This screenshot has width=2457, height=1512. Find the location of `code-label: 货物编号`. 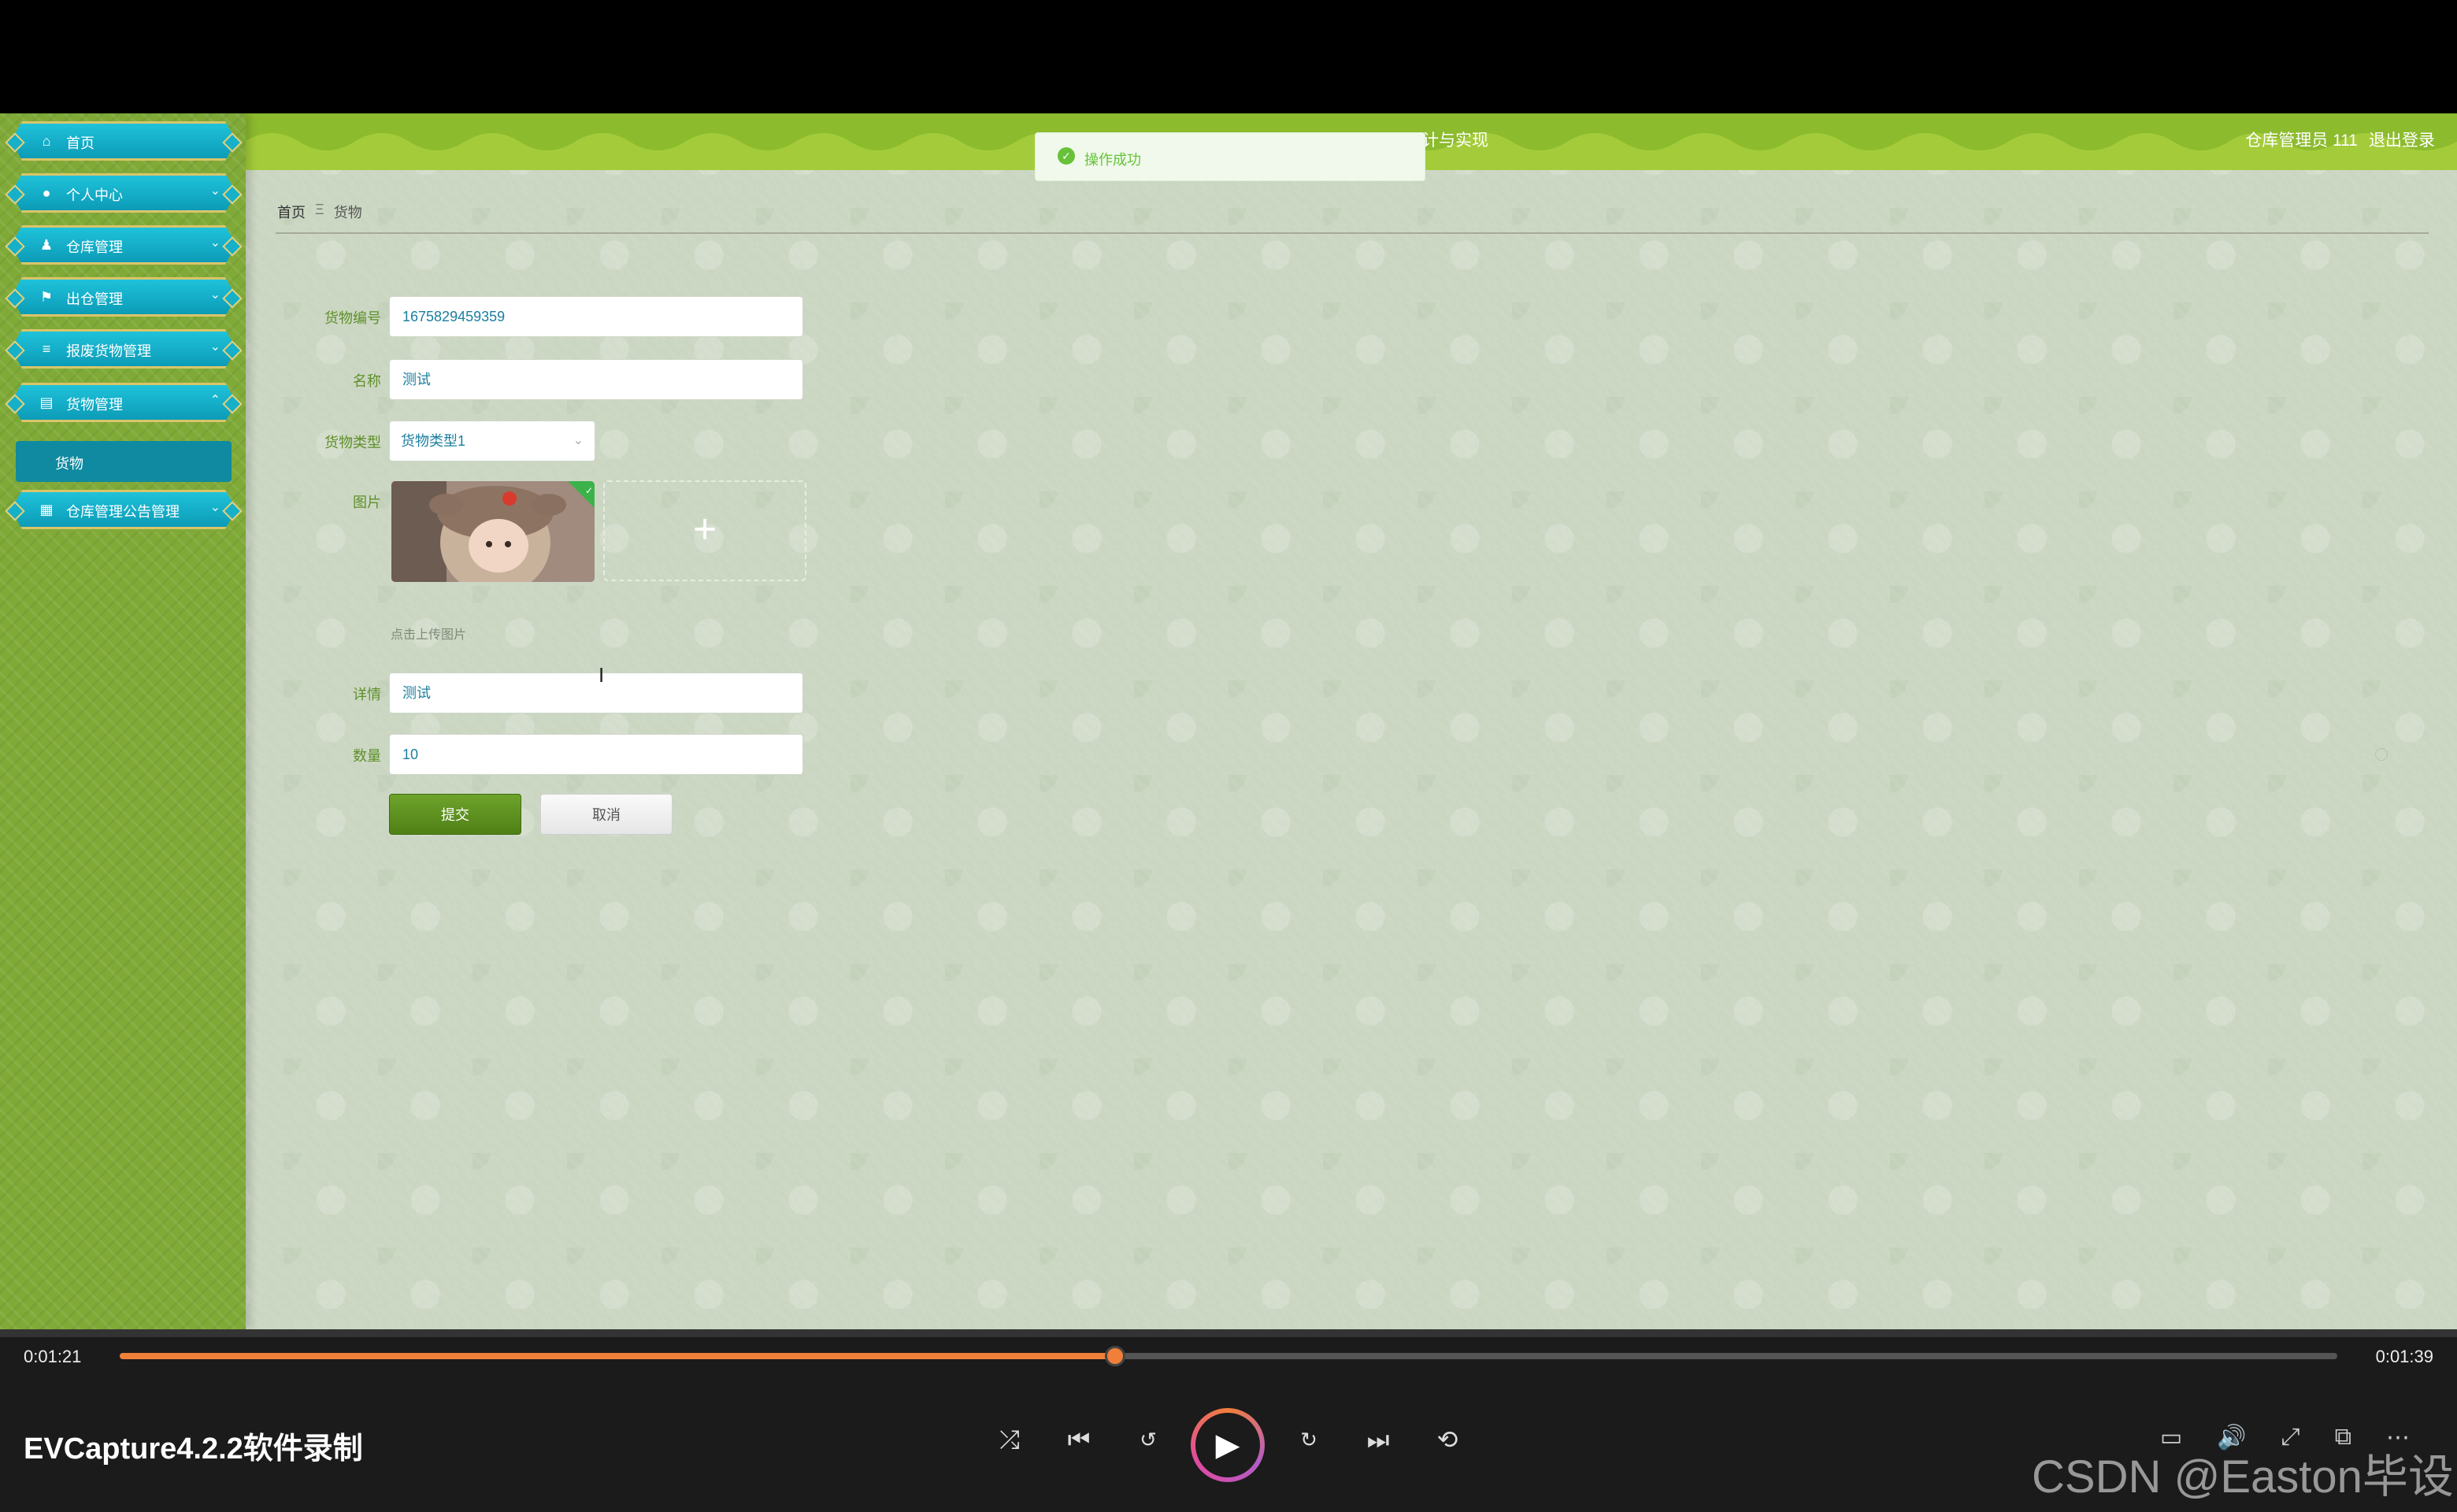

code-label: 货物编号 is located at coordinates (352, 318).